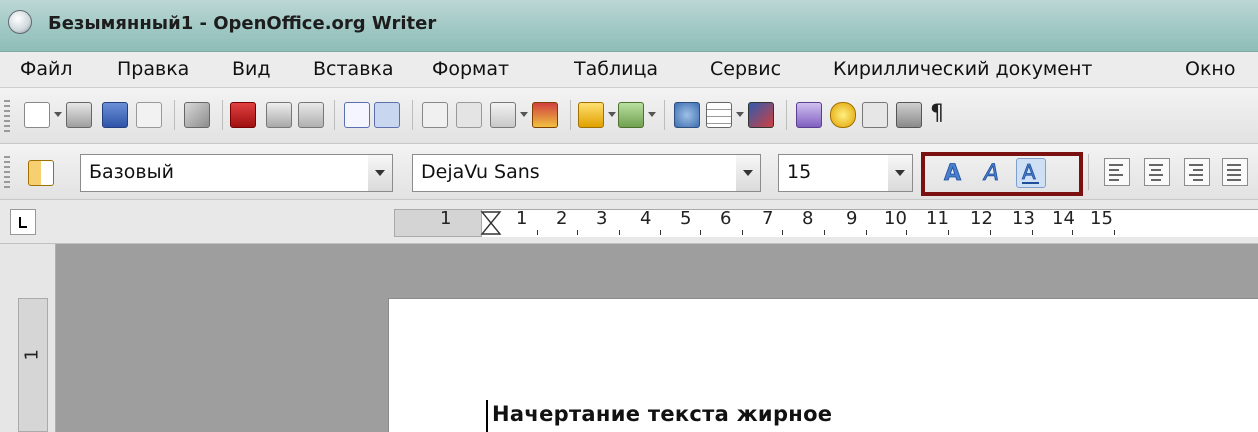  Describe the element at coordinates (1210, 69) in the screenshot. I see `menu-window: Окно` at that location.